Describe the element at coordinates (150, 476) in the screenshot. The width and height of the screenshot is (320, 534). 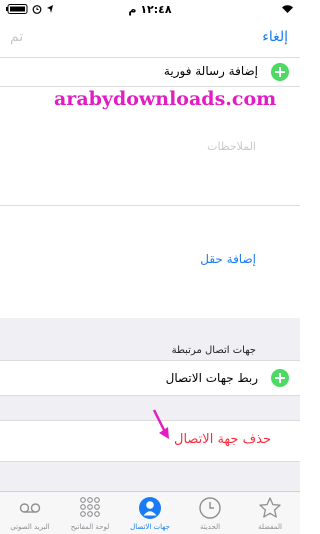
I see `section-separator` at that location.